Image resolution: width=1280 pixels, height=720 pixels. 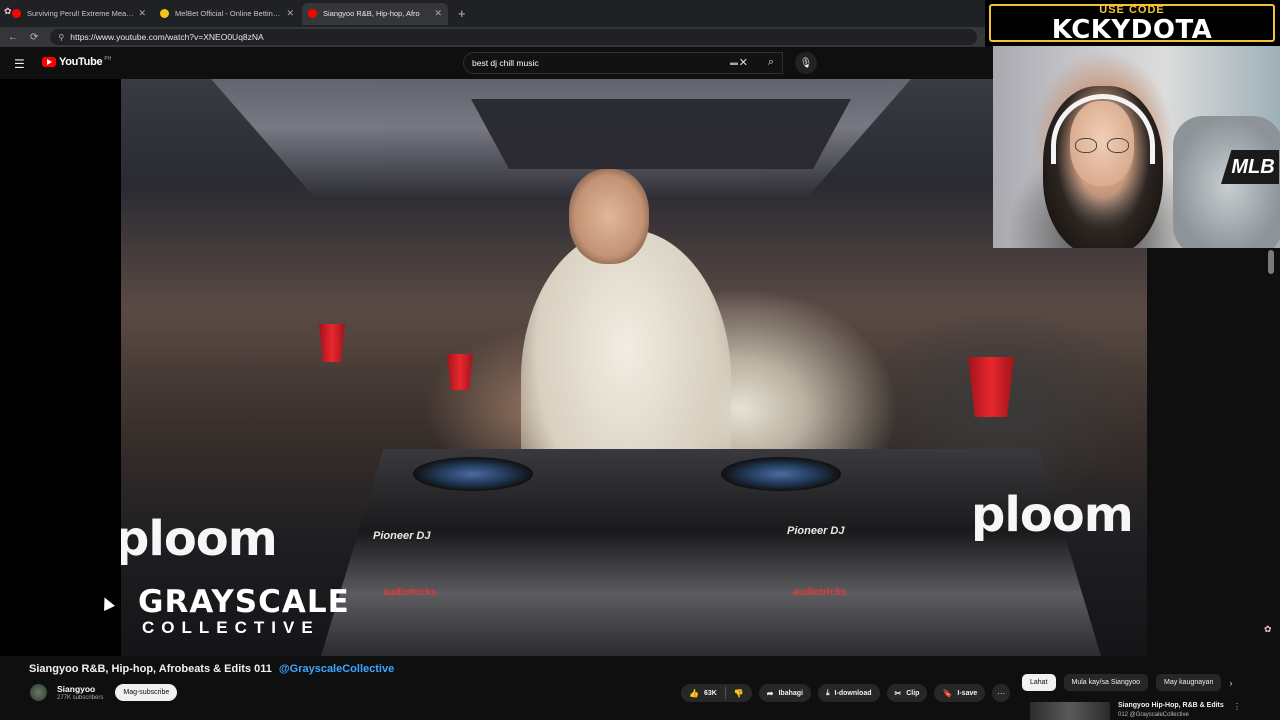 What do you see at coordinates (781, 474) in the screenshot?
I see `turntable-right` at bounding box center [781, 474].